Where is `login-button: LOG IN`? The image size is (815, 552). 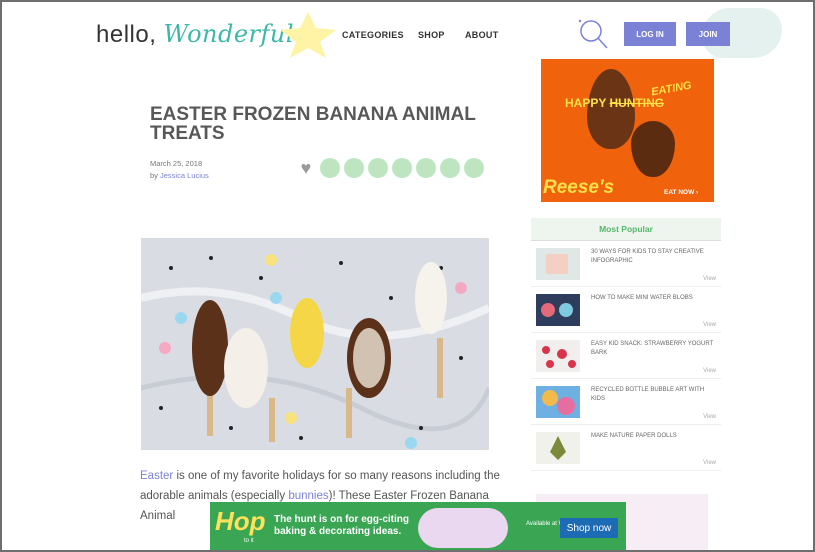
login-button: LOG IN is located at coordinates (650, 34).